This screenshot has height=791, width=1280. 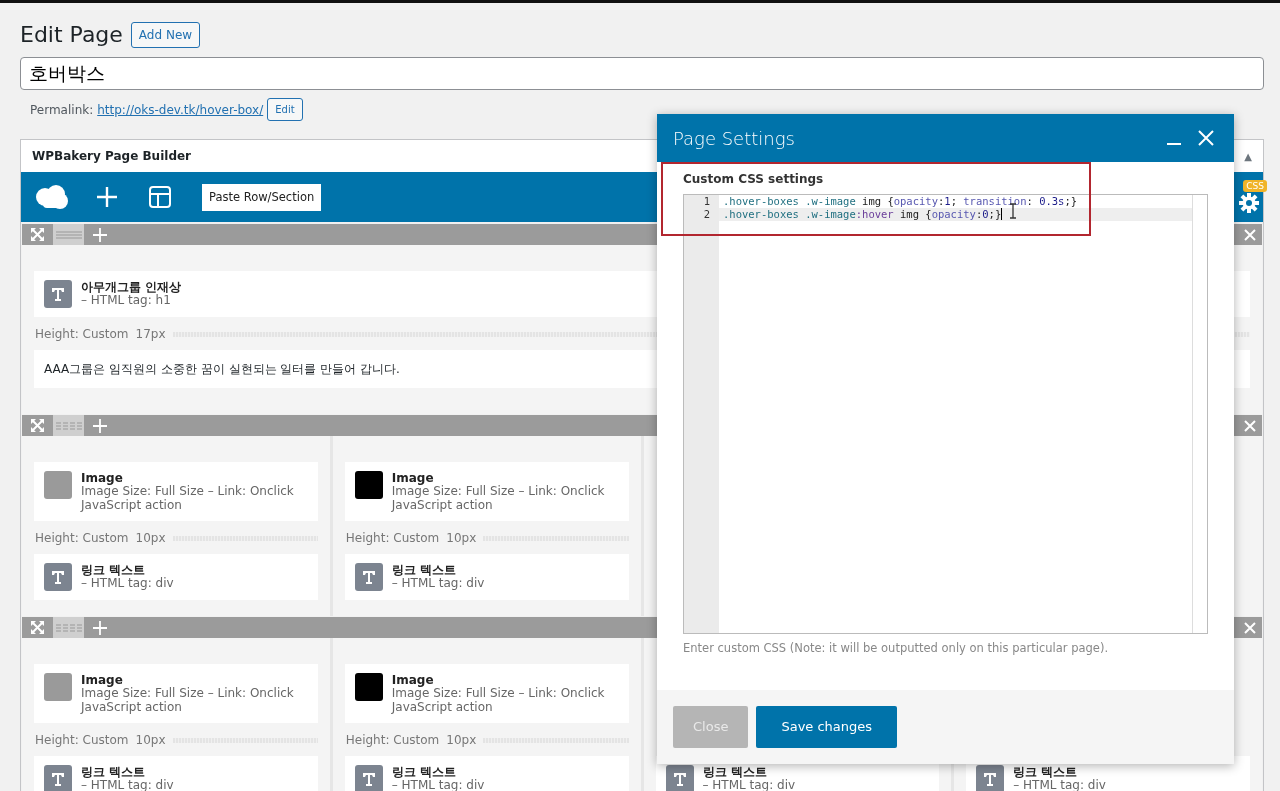 I want to click on code-line: .hover-boxes .w-image img {opacity:1; transition: 0.3s;}, so click(x=900, y=201).